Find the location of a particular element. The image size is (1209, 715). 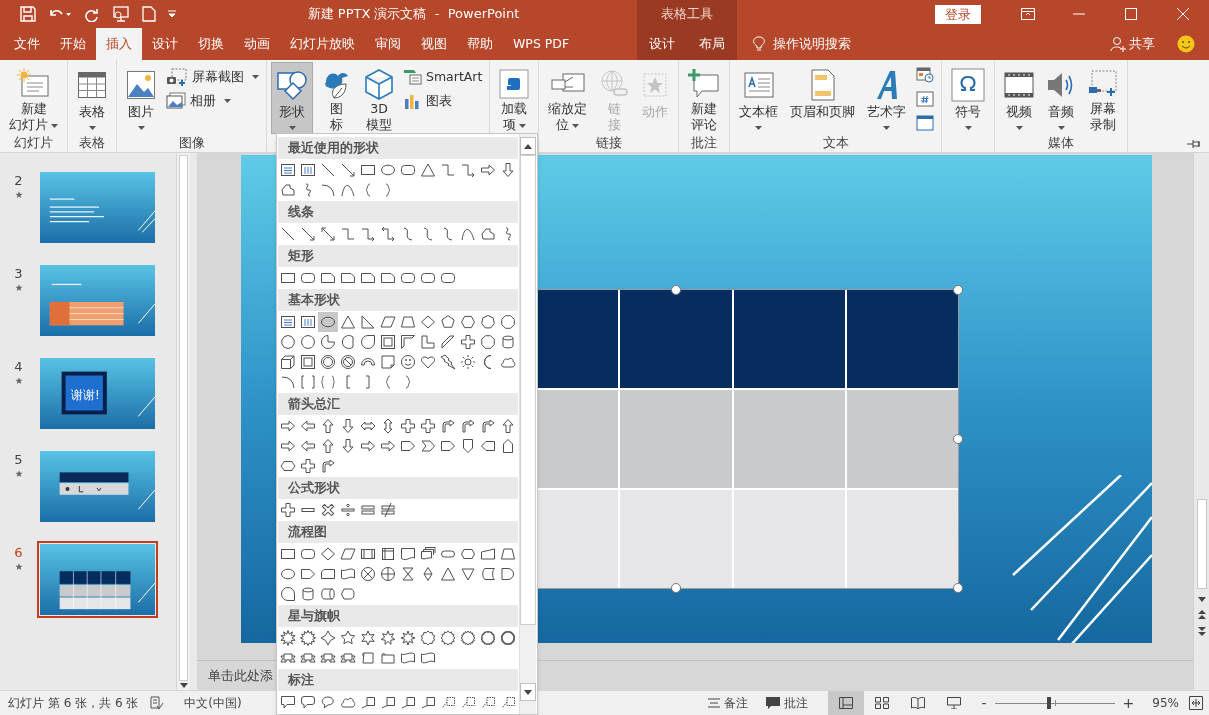

context-tool-label: 表格工具 is located at coordinates (687, 14).